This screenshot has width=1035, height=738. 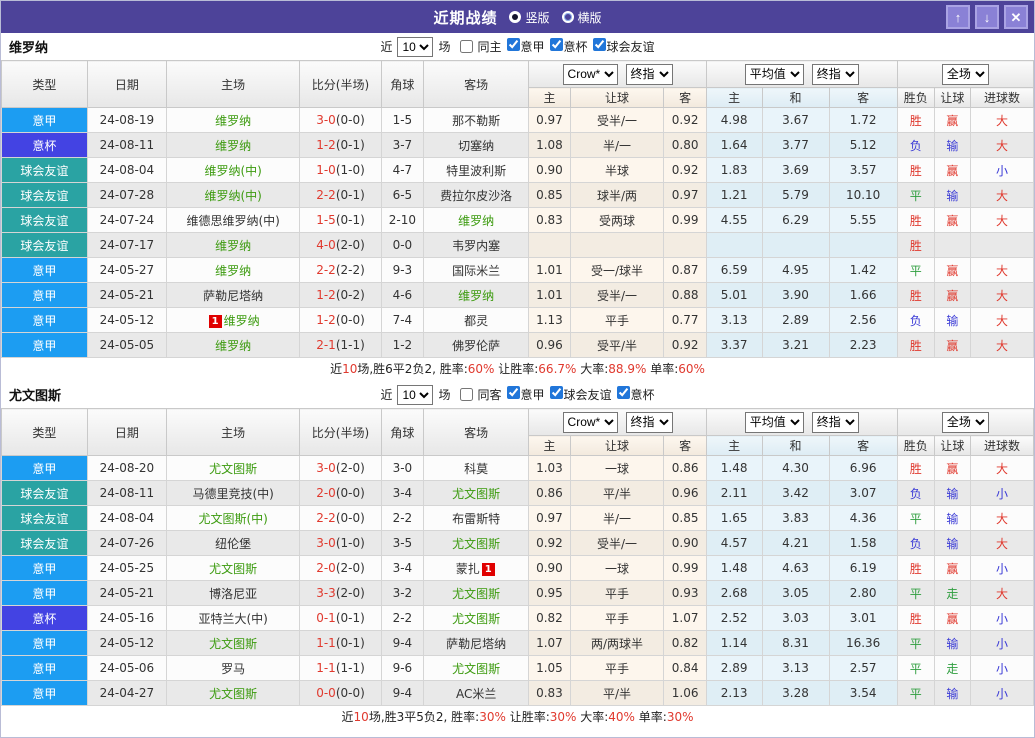 I want to click on score-cell: 1-5(0-1), so click(x=340, y=220).